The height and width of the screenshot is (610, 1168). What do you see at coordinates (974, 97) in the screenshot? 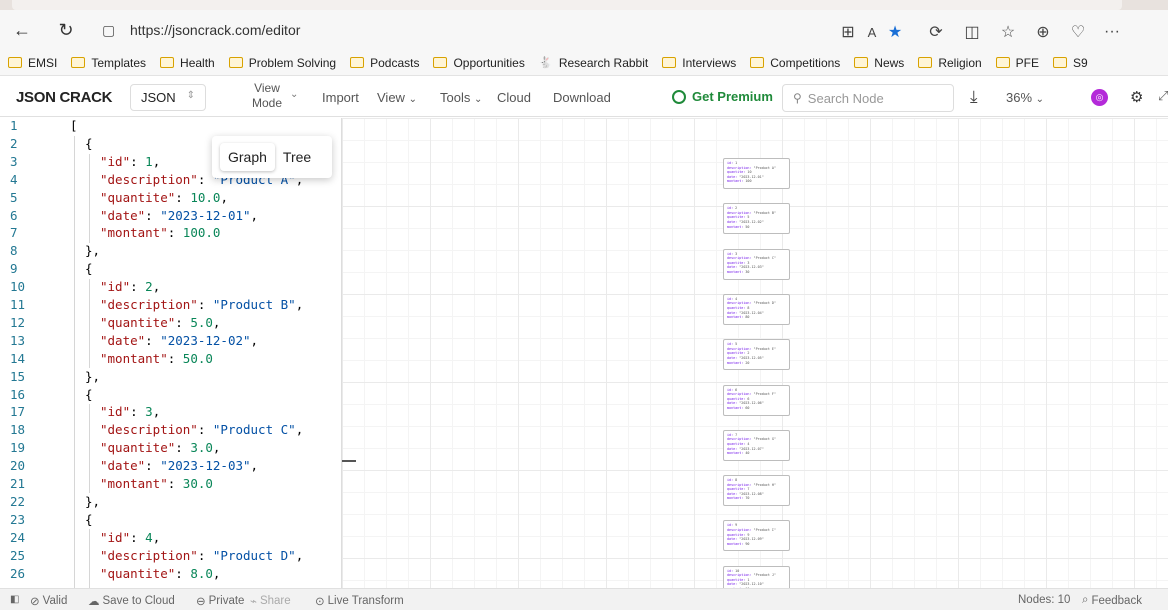
I see `download-icon: ⤓` at bounding box center [974, 97].